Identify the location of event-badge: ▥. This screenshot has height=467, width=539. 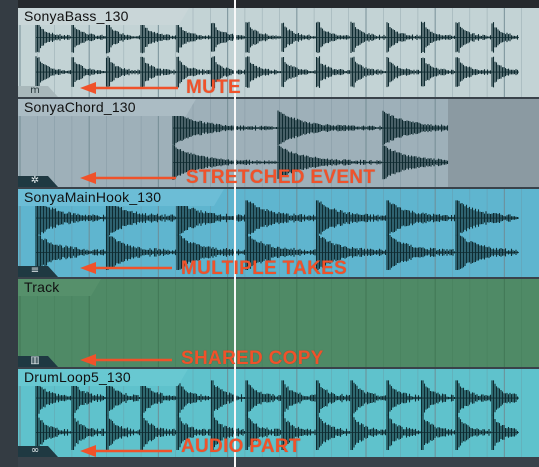
(38, 361).